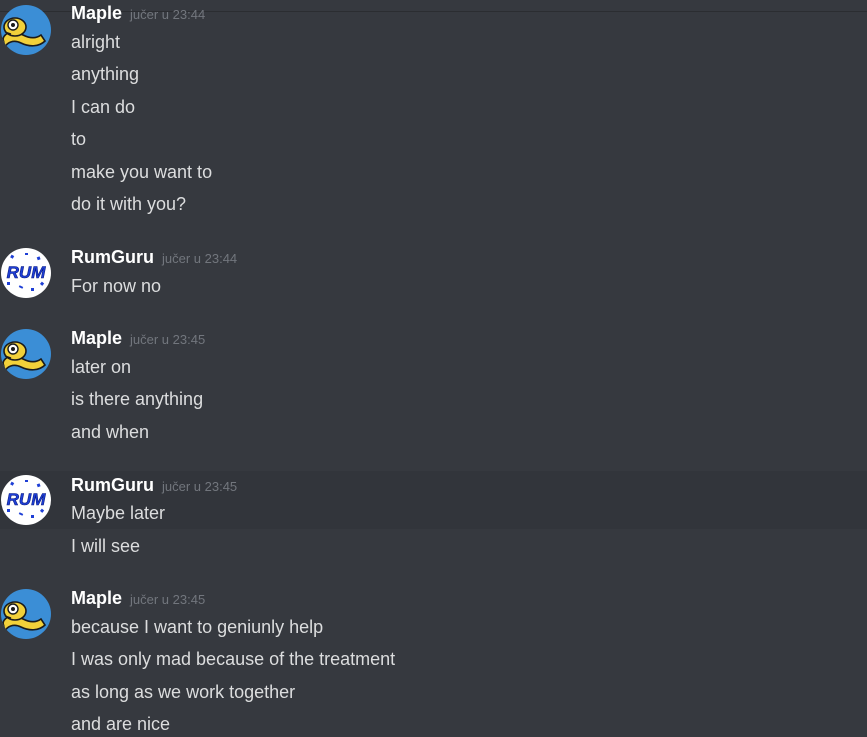  Describe the element at coordinates (101, 367) in the screenshot. I see `message-text: later on` at that location.